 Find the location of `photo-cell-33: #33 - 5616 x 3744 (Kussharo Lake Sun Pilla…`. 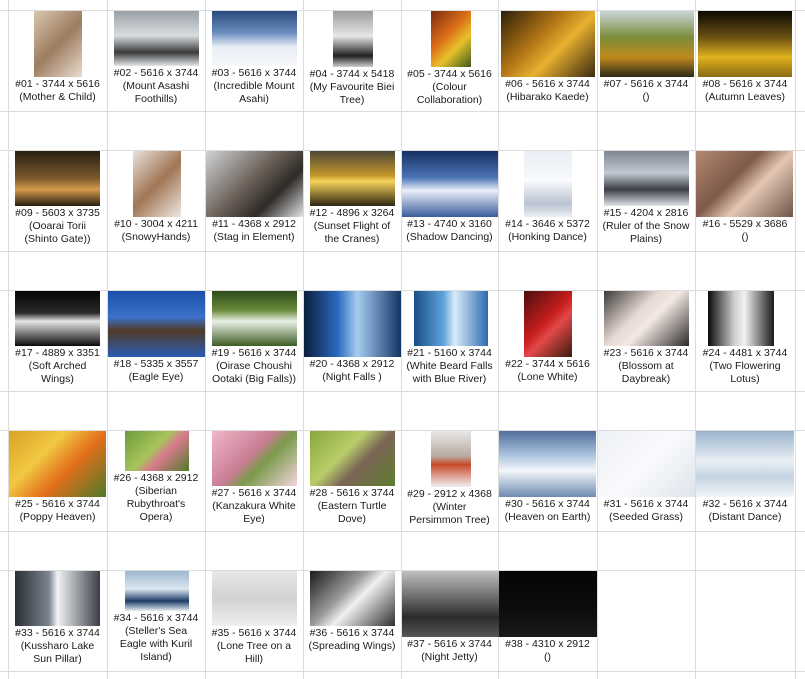

photo-cell-33: #33 - 5616 x 3744 (Kussharo Lake Sun Pilla… is located at coordinates (57, 620).